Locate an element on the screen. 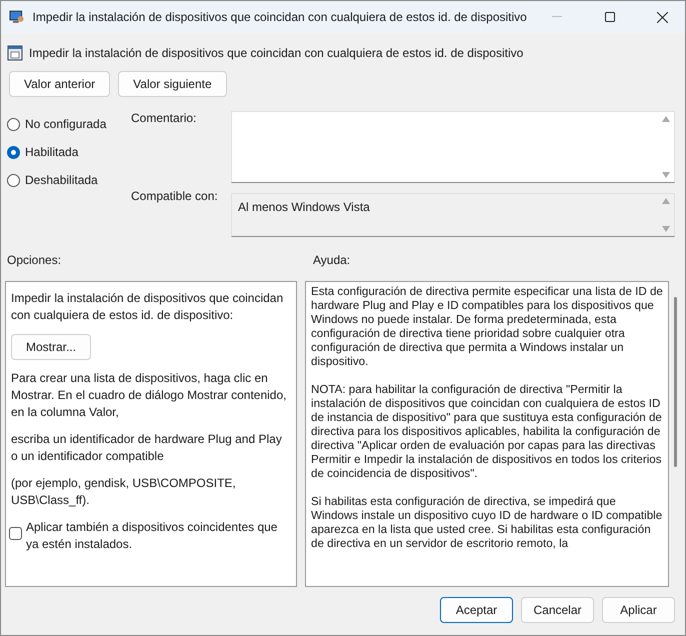  state-radio: Habilitada is located at coordinates (69, 152).